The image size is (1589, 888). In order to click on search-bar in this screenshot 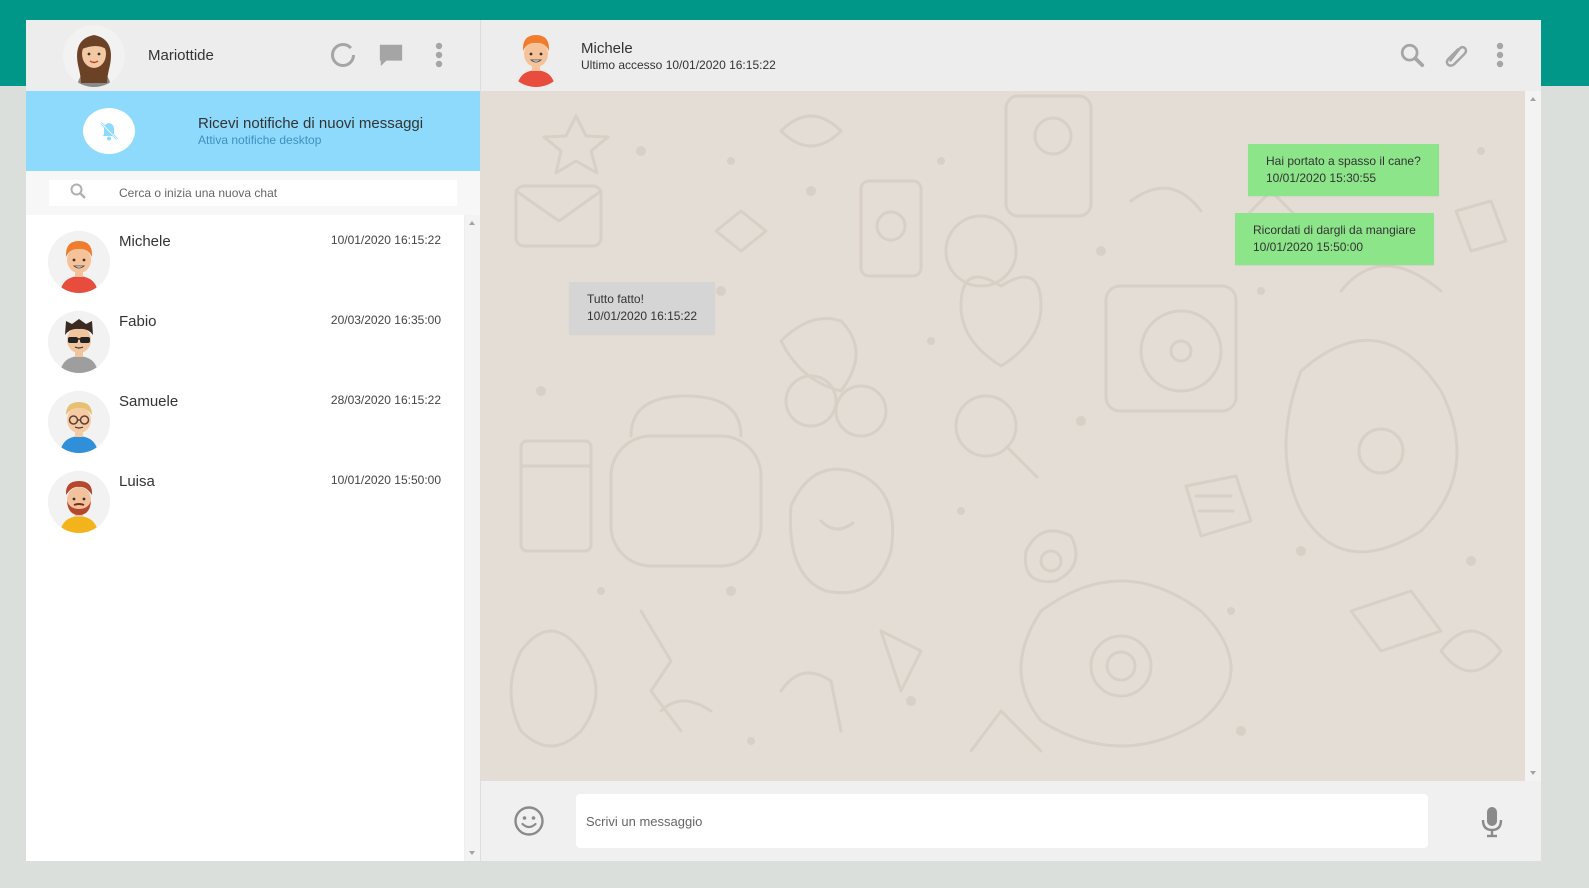, I will do `click(253, 193)`.